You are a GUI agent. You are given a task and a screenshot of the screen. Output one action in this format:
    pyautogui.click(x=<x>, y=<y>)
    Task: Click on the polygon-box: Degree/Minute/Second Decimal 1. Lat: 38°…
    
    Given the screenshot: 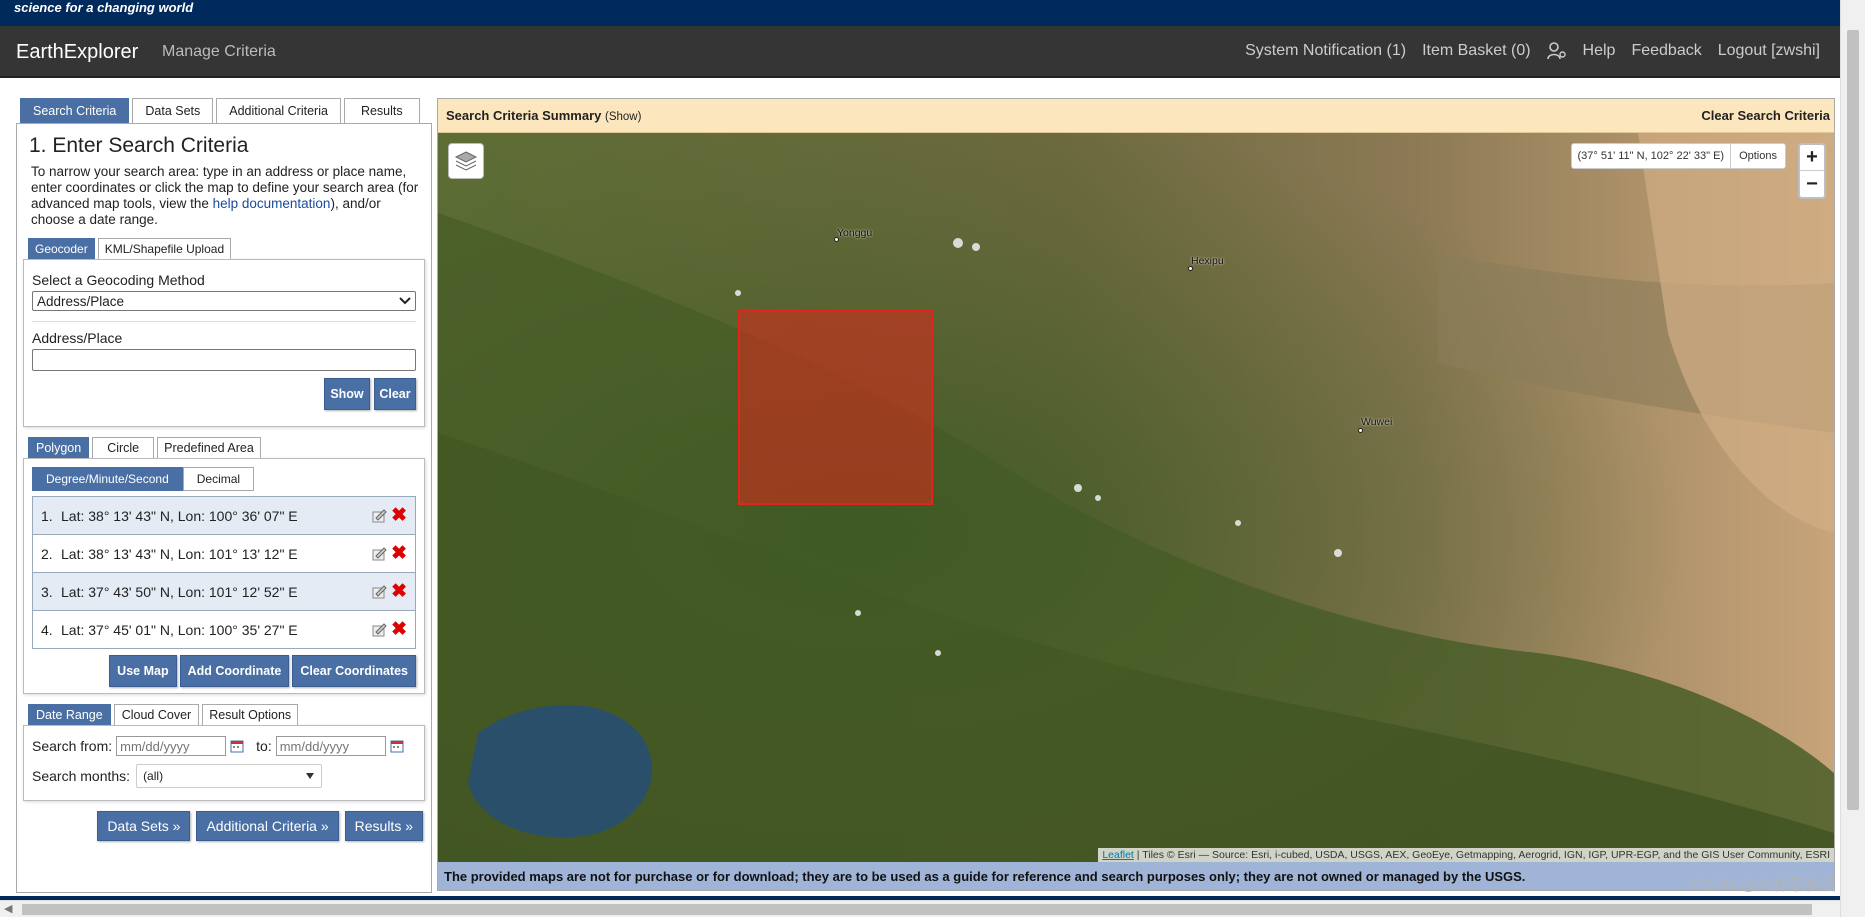 What is the action you would take?
    pyautogui.click(x=224, y=576)
    